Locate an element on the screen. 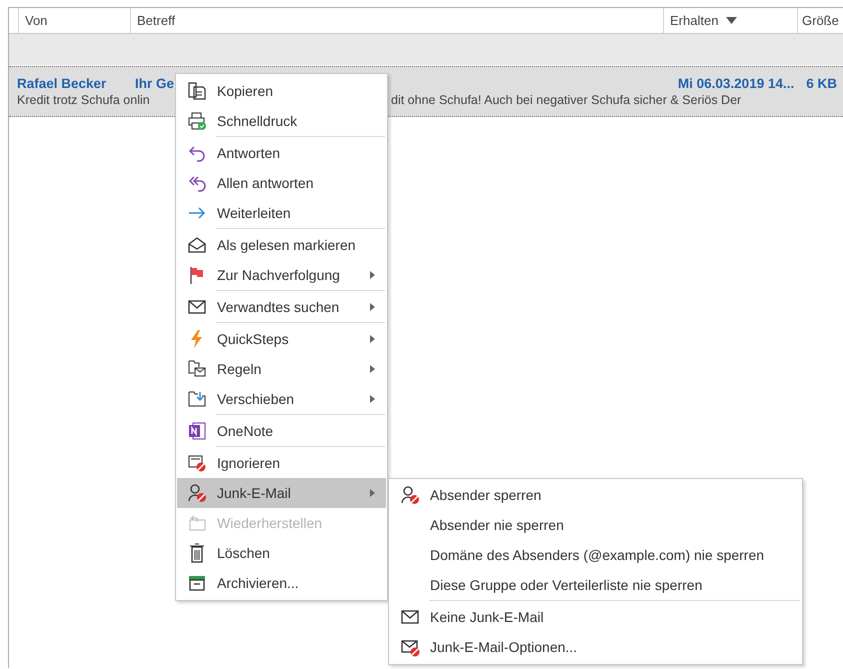  menu-item: Zur Nachverfolgung is located at coordinates (281, 275).